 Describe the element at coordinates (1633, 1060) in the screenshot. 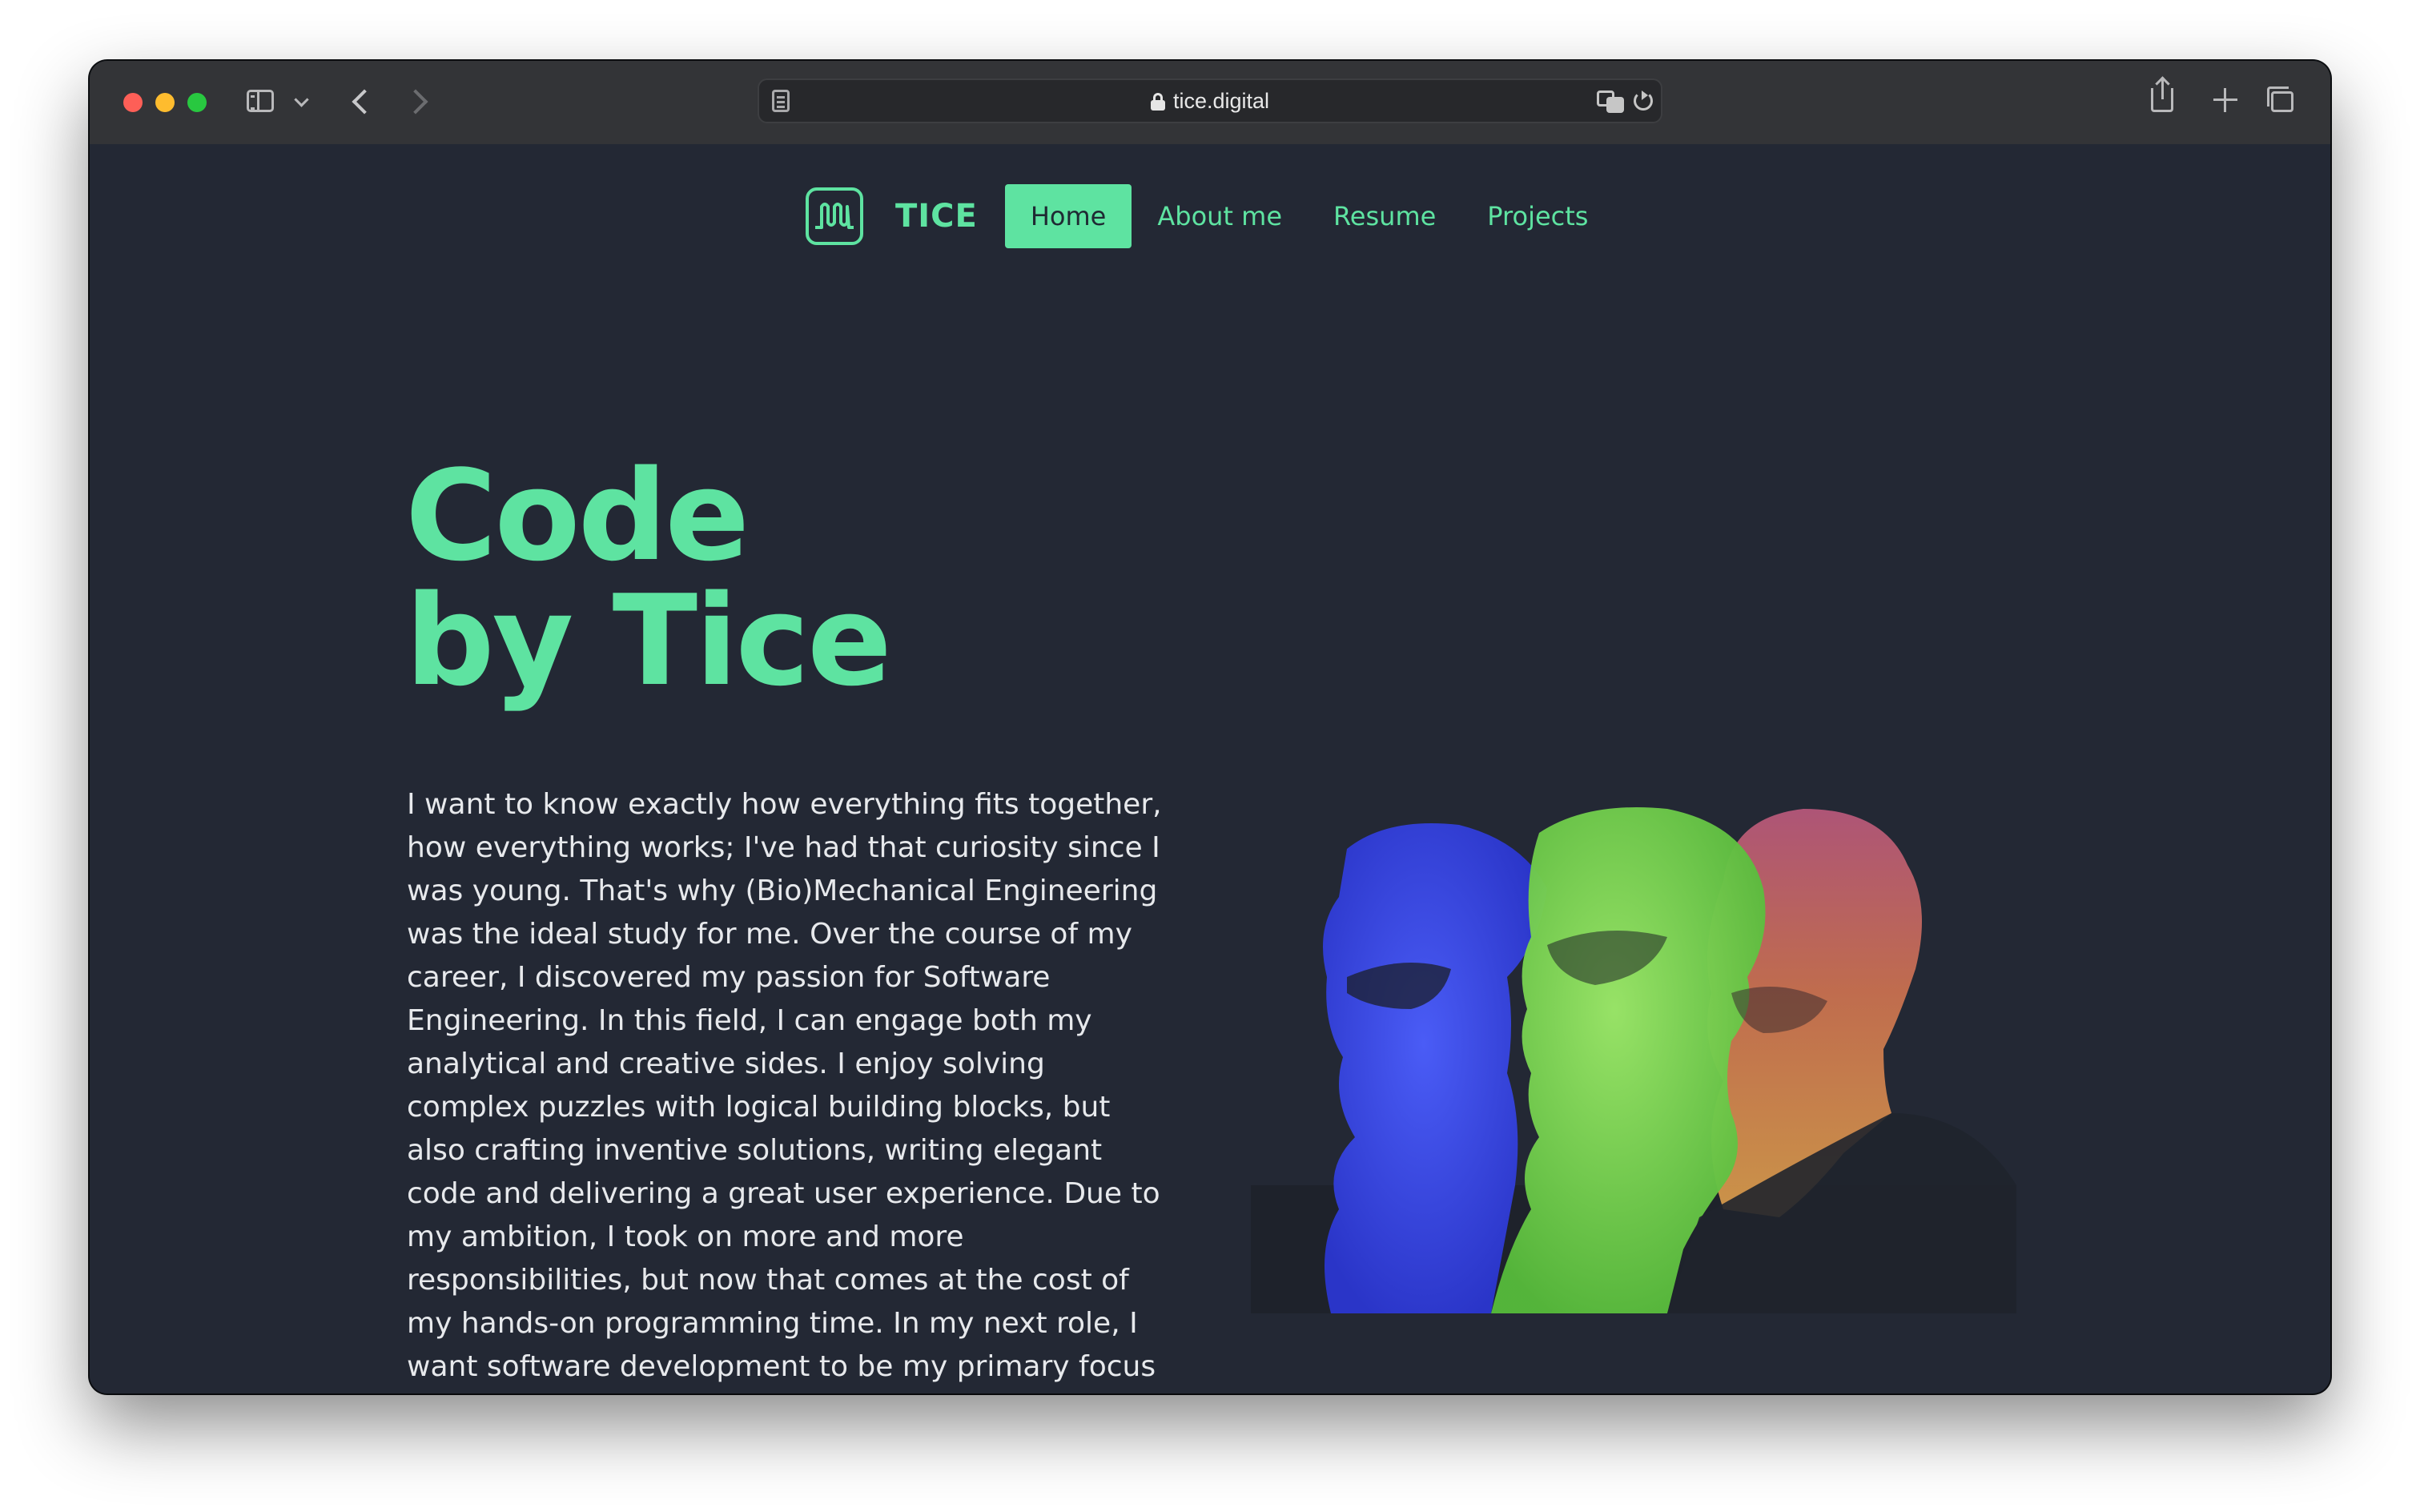

I see `tri-color-portrait-image` at that location.